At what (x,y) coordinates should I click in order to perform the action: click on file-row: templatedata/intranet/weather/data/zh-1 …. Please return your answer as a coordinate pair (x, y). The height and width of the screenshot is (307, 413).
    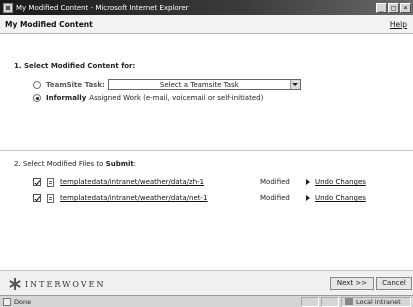
    Looking at the image, I should click on (208, 182).